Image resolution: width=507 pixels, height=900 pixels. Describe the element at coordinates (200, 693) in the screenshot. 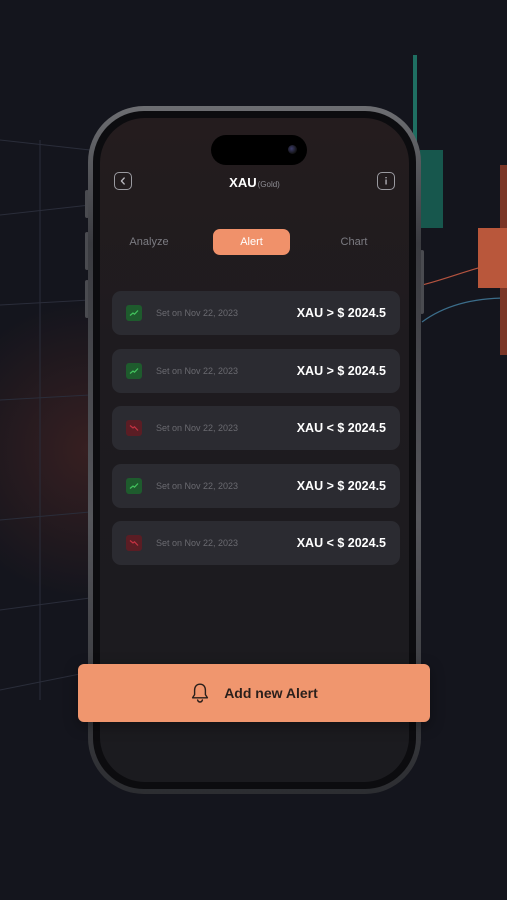

I see `bell-icon` at that location.